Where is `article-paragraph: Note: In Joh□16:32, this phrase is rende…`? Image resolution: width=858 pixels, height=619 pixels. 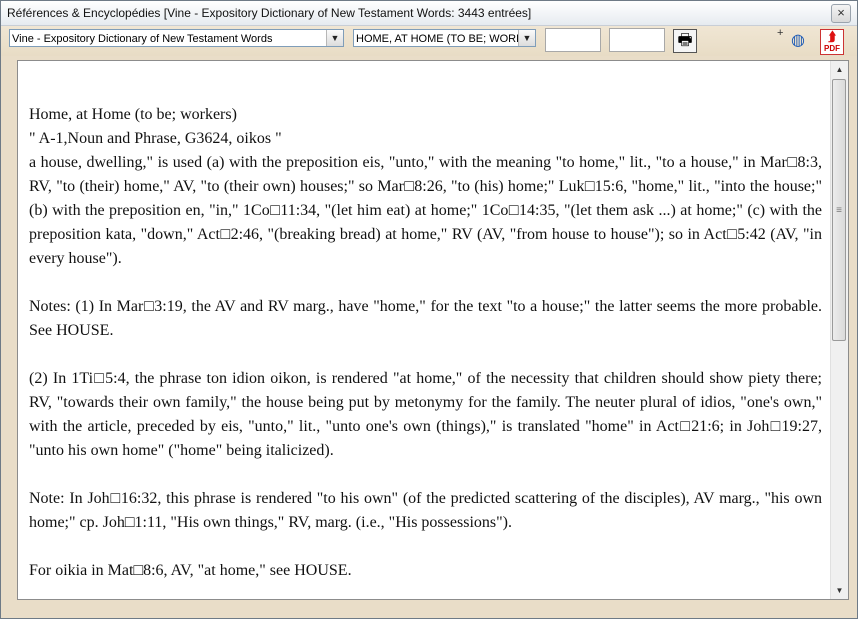 article-paragraph: Note: In Joh□16:32, this phrase is rende… is located at coordinates (425, 510).